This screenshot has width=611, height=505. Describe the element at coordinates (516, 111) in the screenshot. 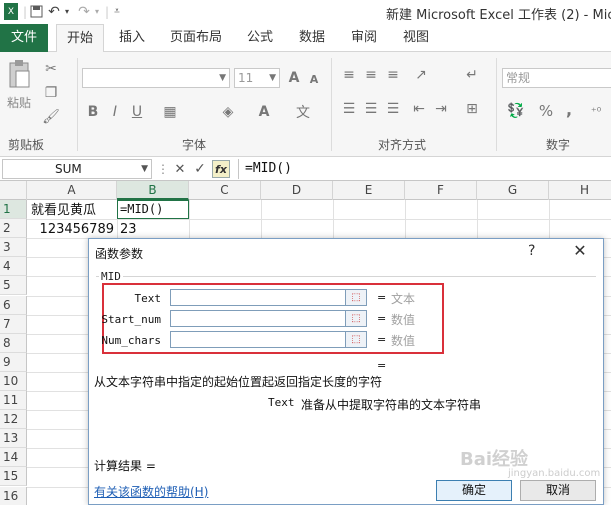

I see `accounting-format-icon: 💱` at that location.